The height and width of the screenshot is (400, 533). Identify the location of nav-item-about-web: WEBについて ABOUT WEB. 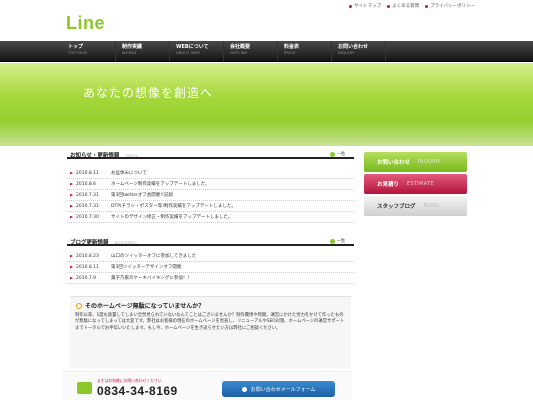
(197, 51).